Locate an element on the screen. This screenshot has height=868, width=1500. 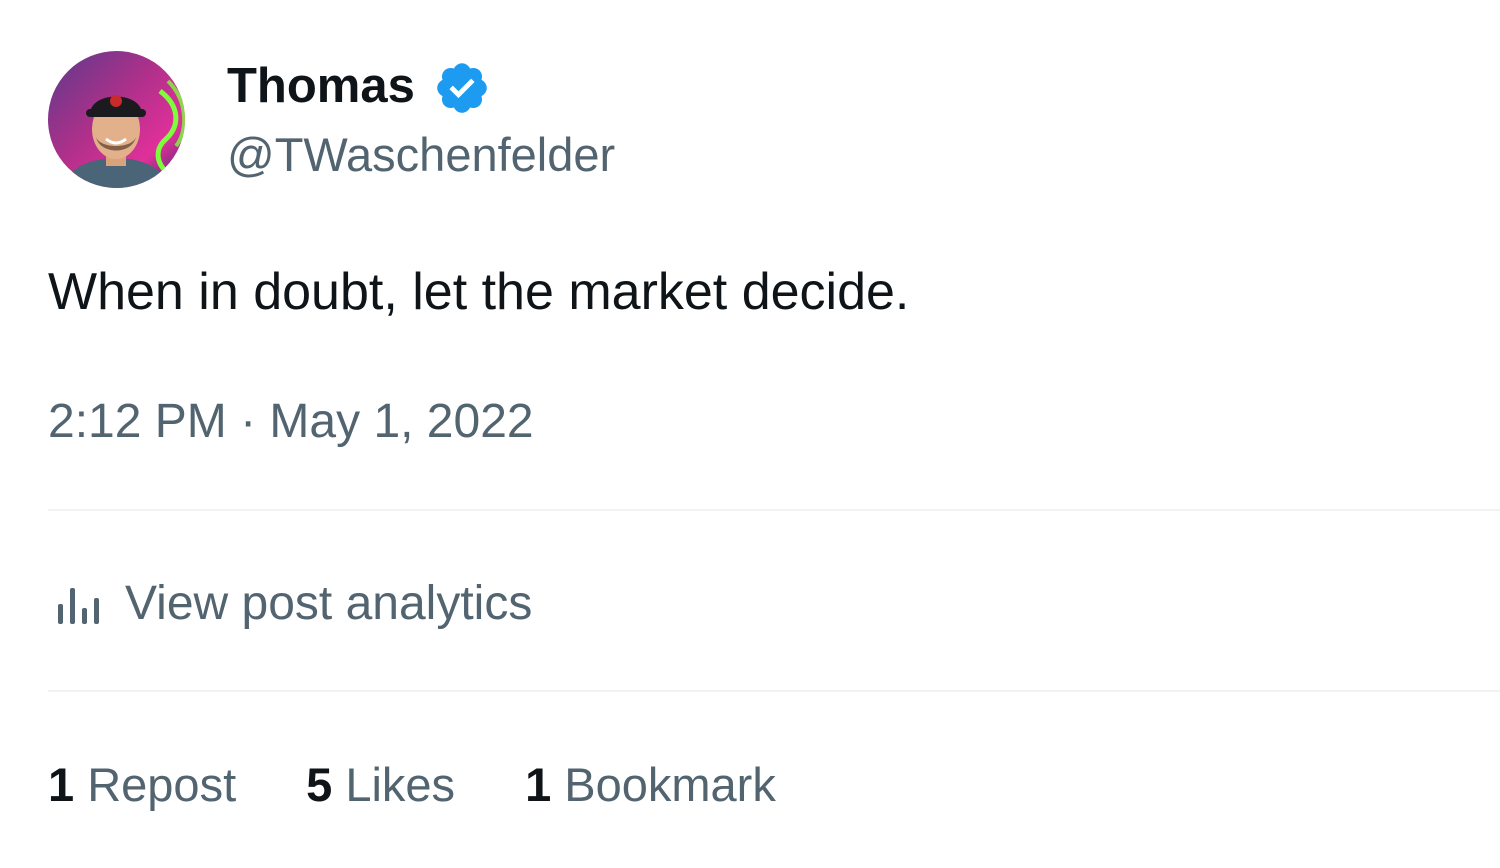
stat-label: Repost is located at coordinates (162, 784).